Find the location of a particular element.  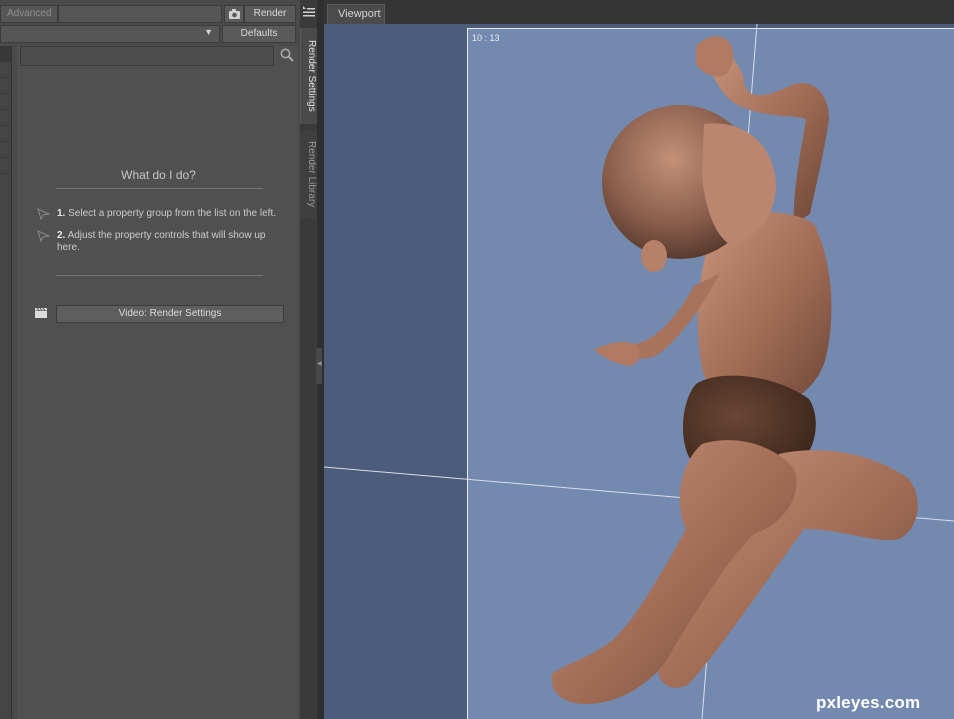

clapperboard-icon is located at coordinates (41, 313).